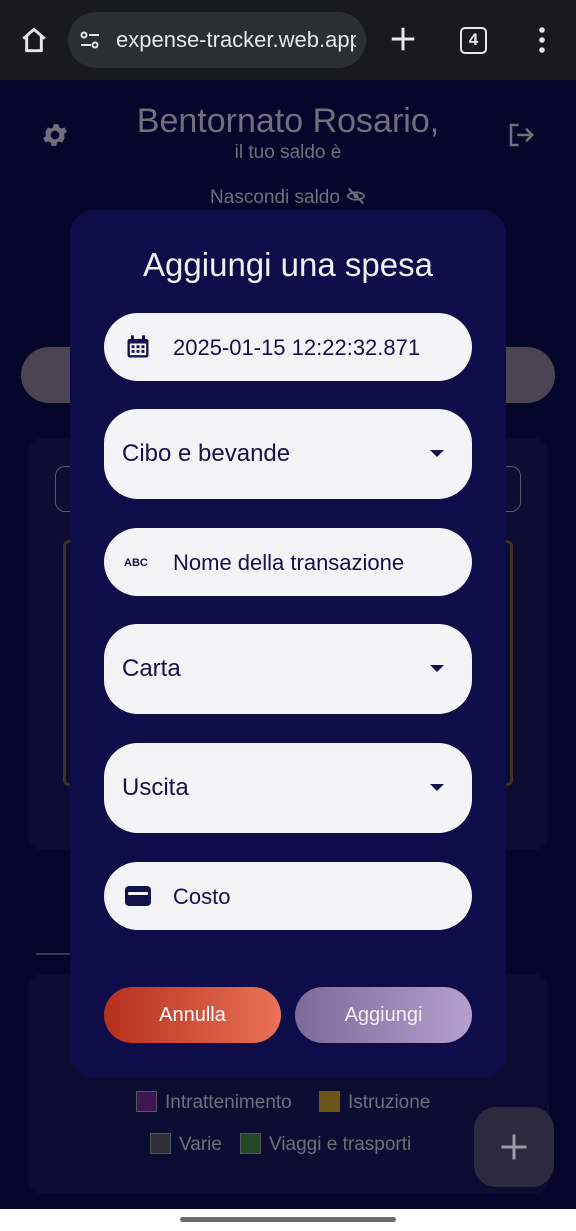 This screenshot has width=576, height=1231. Describe the element at coordinates (288, 264) in the screenshot. I see `dialog-title: Aggiungi una spesa` at that location.